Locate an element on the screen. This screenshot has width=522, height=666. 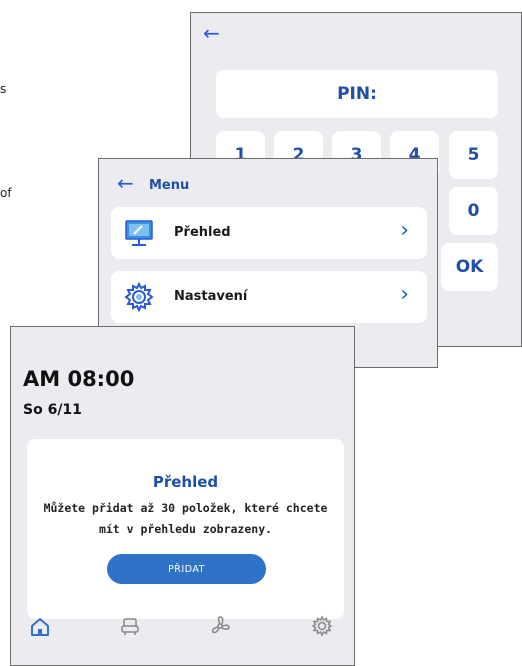
gear-icon is located at coordinates (139, 297).